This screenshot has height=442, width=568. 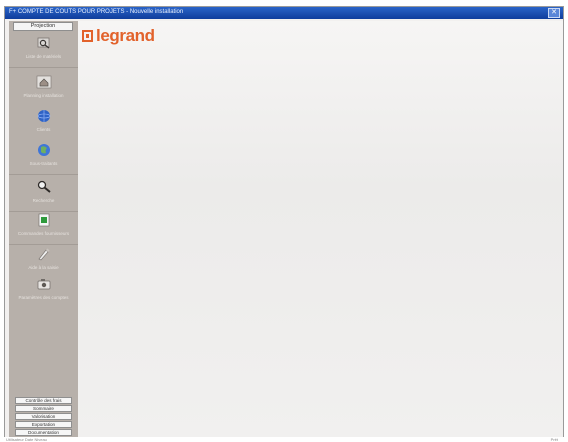 I want to click on sidebar-item-label: Liste de matériels, so click(x=43, y=56).